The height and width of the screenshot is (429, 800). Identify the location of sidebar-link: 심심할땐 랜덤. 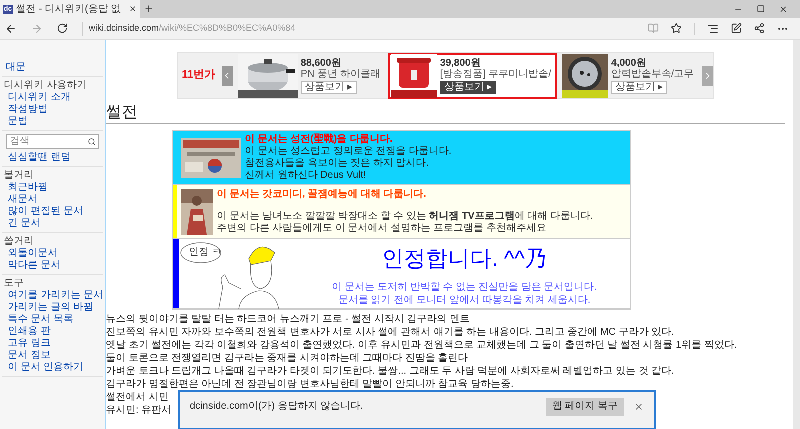
(36, 158).